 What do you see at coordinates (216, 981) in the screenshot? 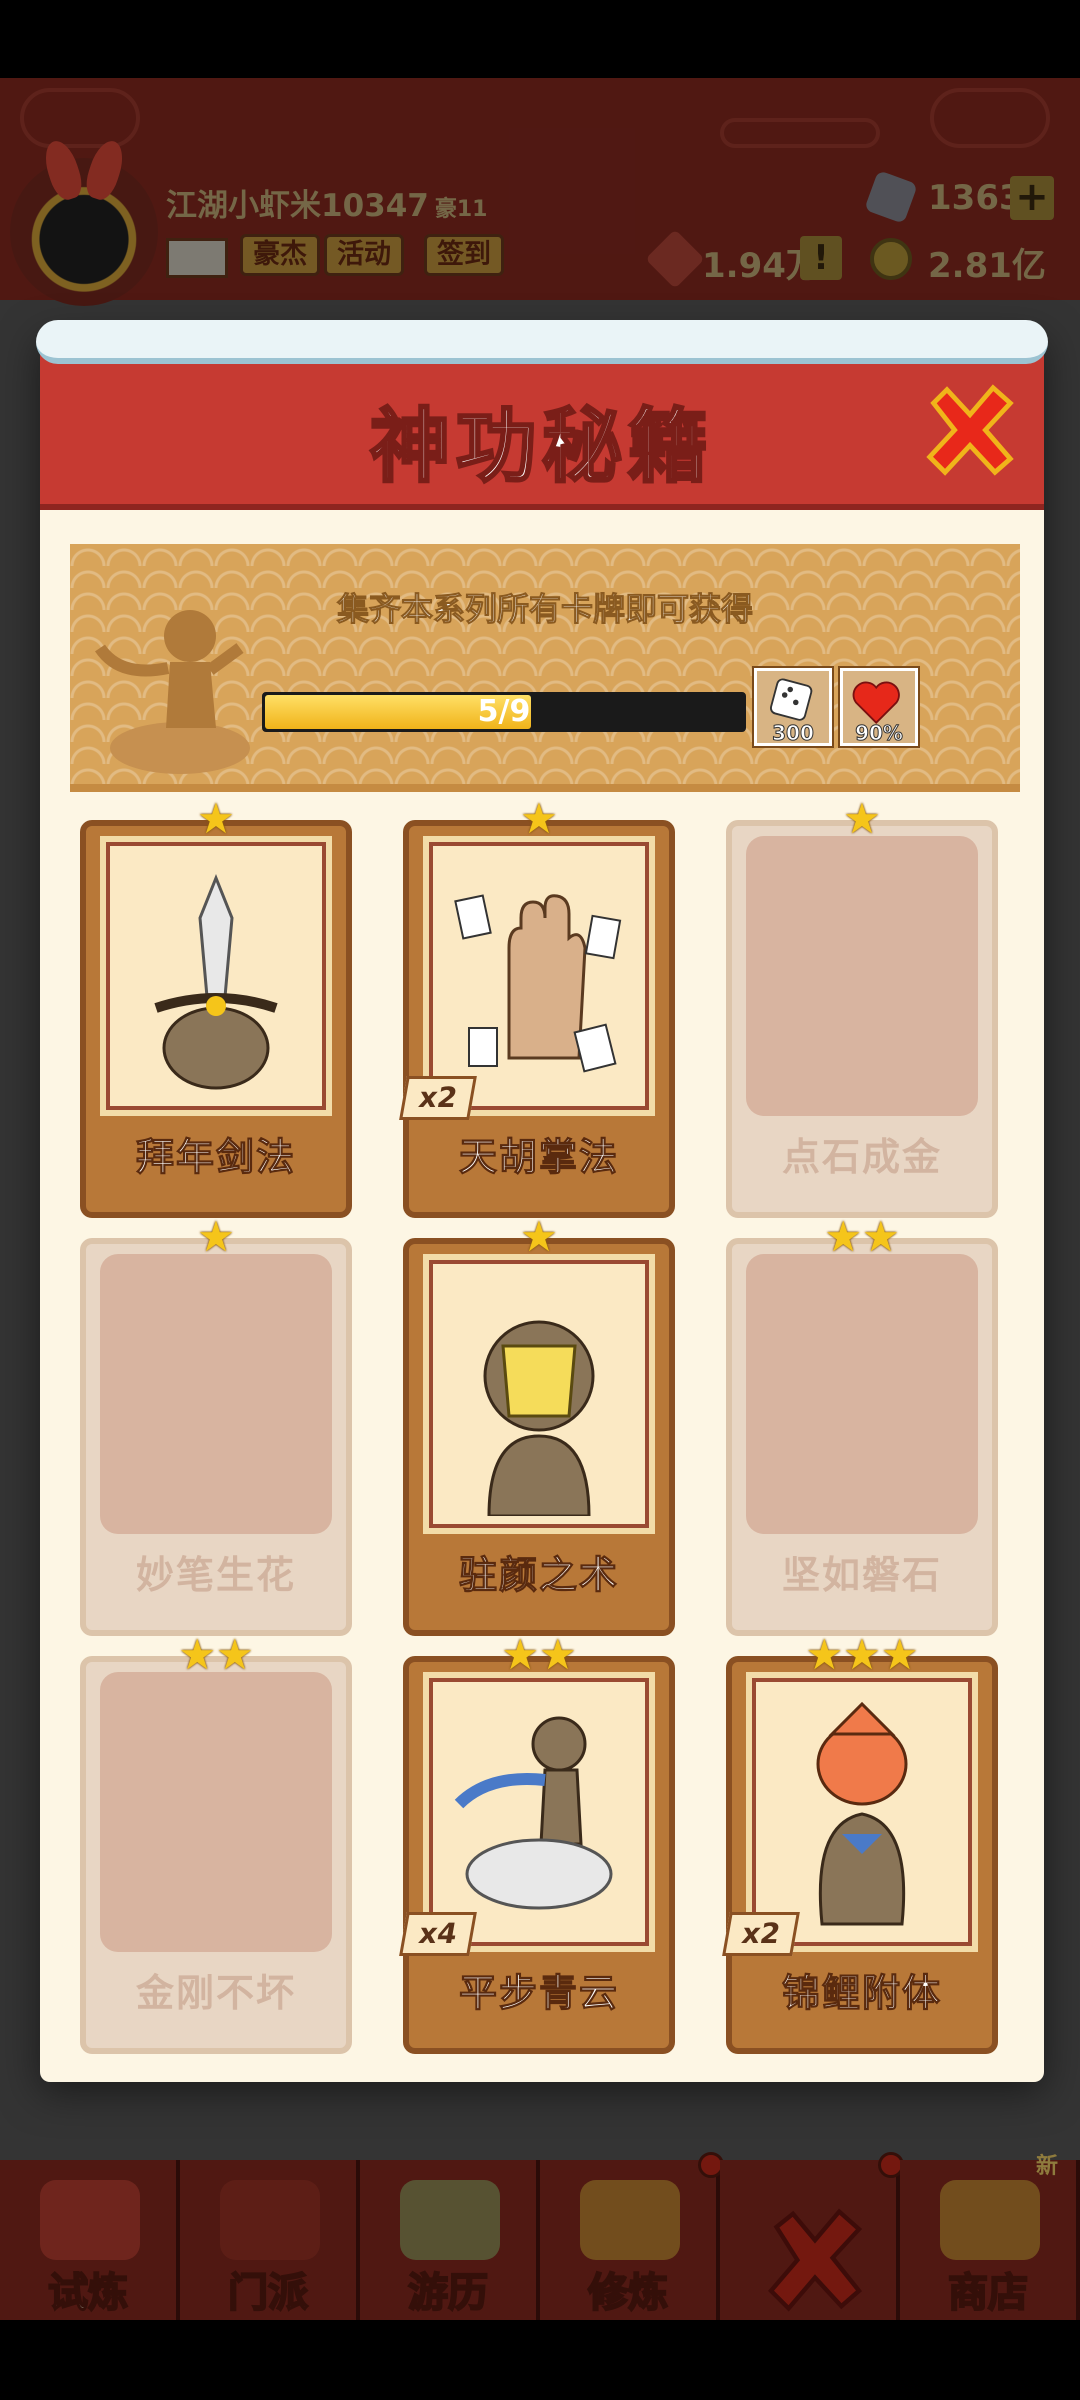
I see `sword-icon` at bounding box center [216, 981].